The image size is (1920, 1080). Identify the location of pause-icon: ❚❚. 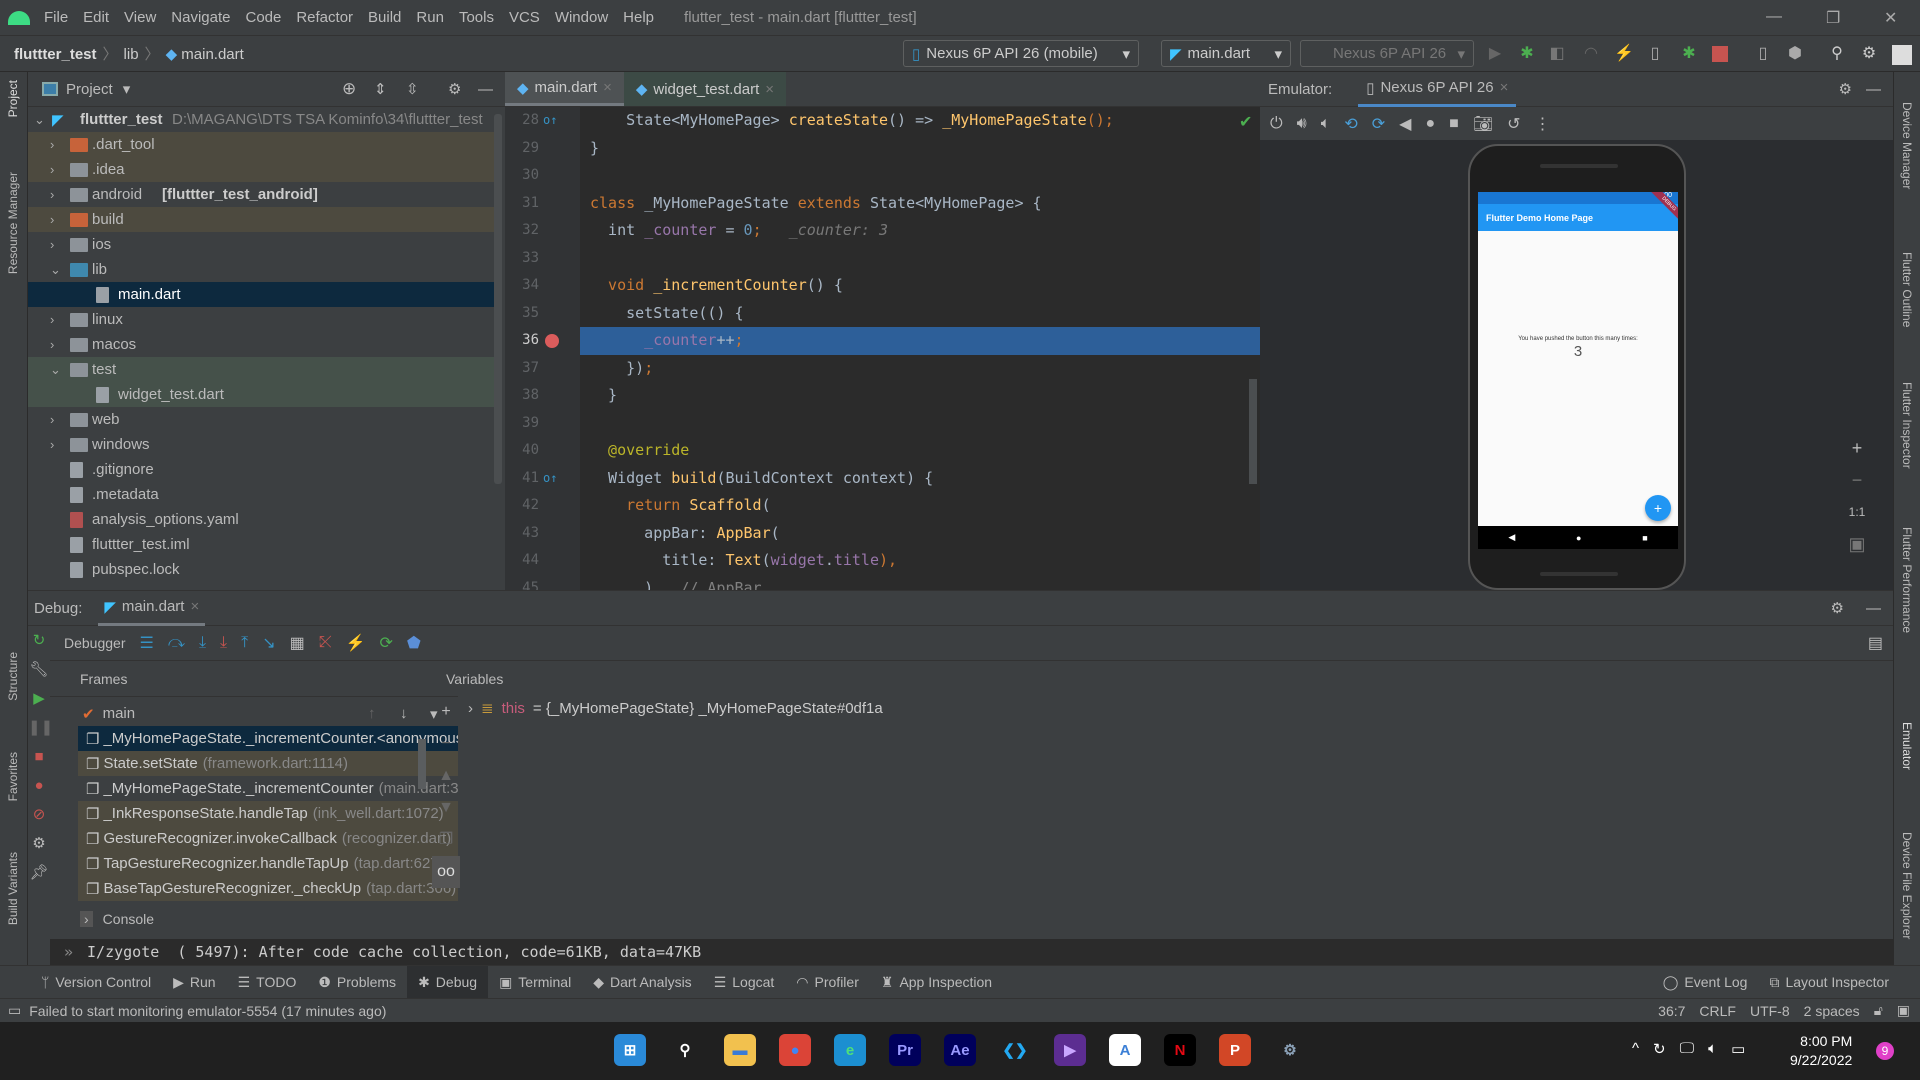
(40, 727).